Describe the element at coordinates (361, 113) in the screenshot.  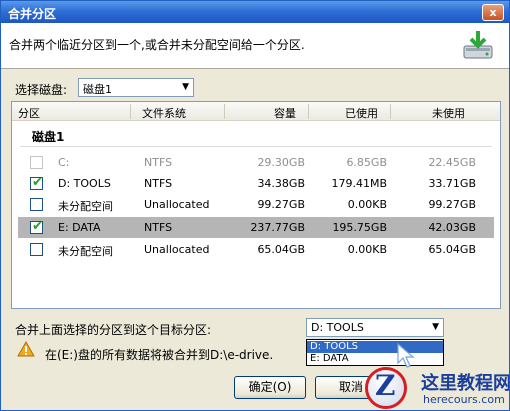
I see `column-header-used: 已使用` at that location.